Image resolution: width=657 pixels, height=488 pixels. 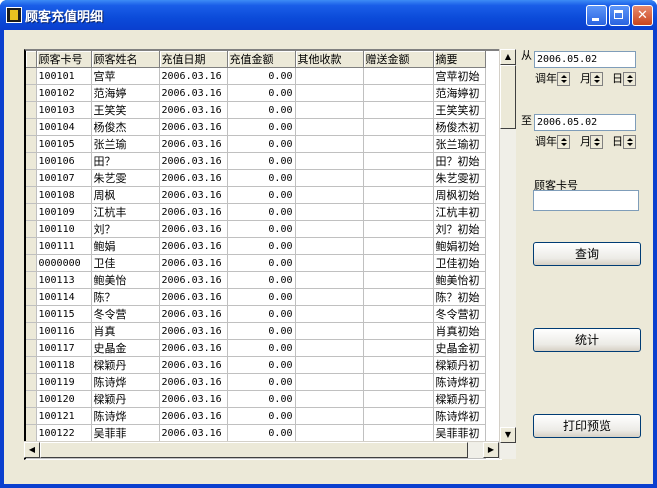 I want to click on print-preview-button: 打印预览, so click(x=587, y=426).